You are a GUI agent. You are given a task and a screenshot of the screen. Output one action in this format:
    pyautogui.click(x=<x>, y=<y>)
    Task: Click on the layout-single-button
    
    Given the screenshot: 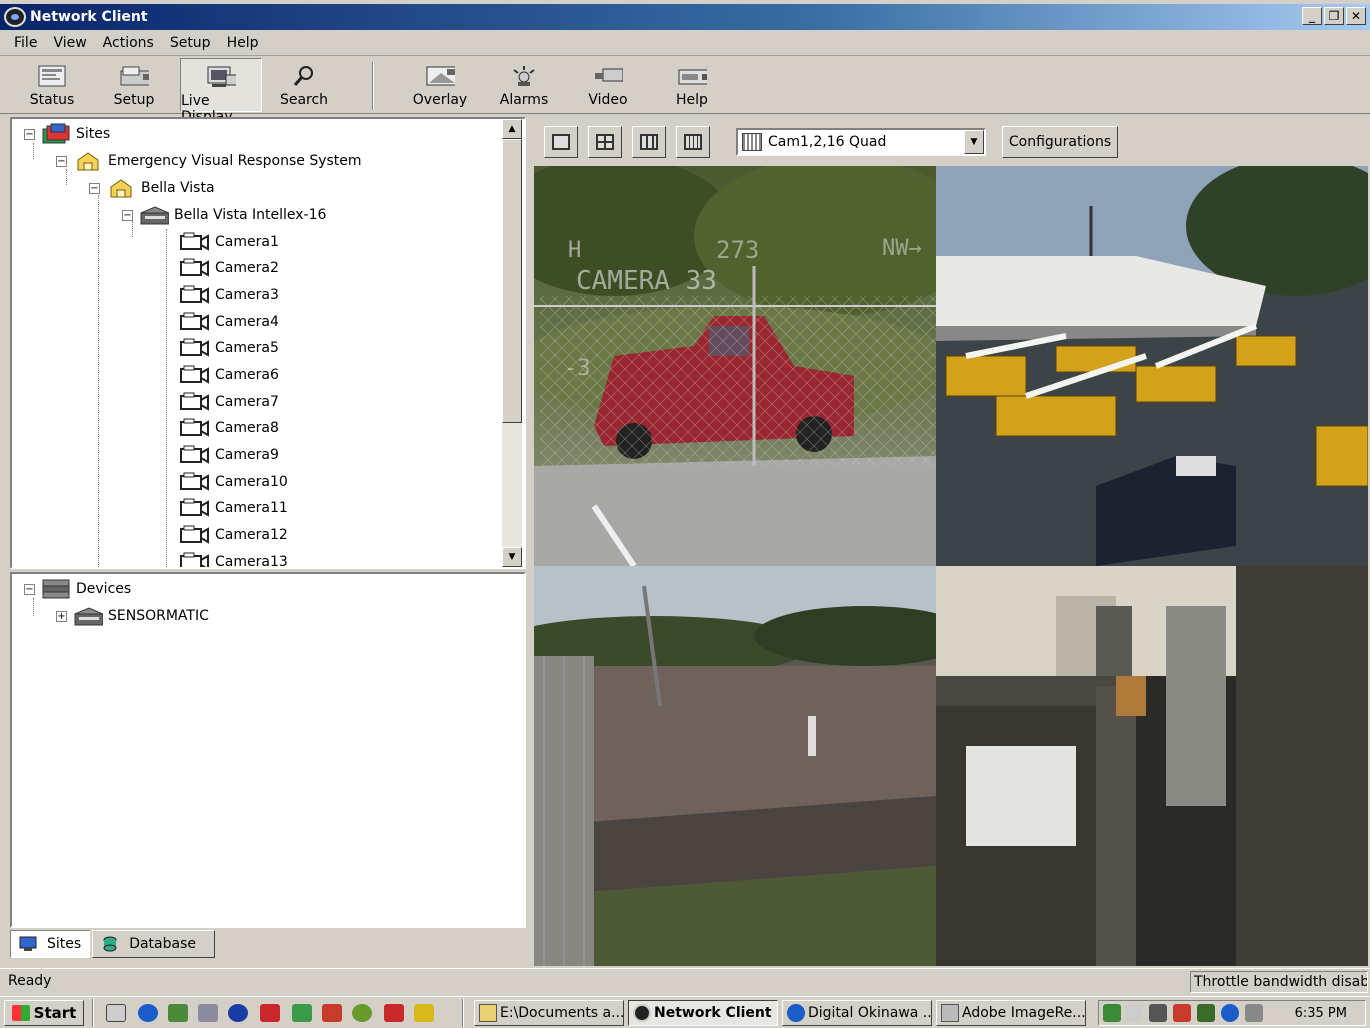 What is the action you would take?
    pyautogui.click(x=561, y=142)
    